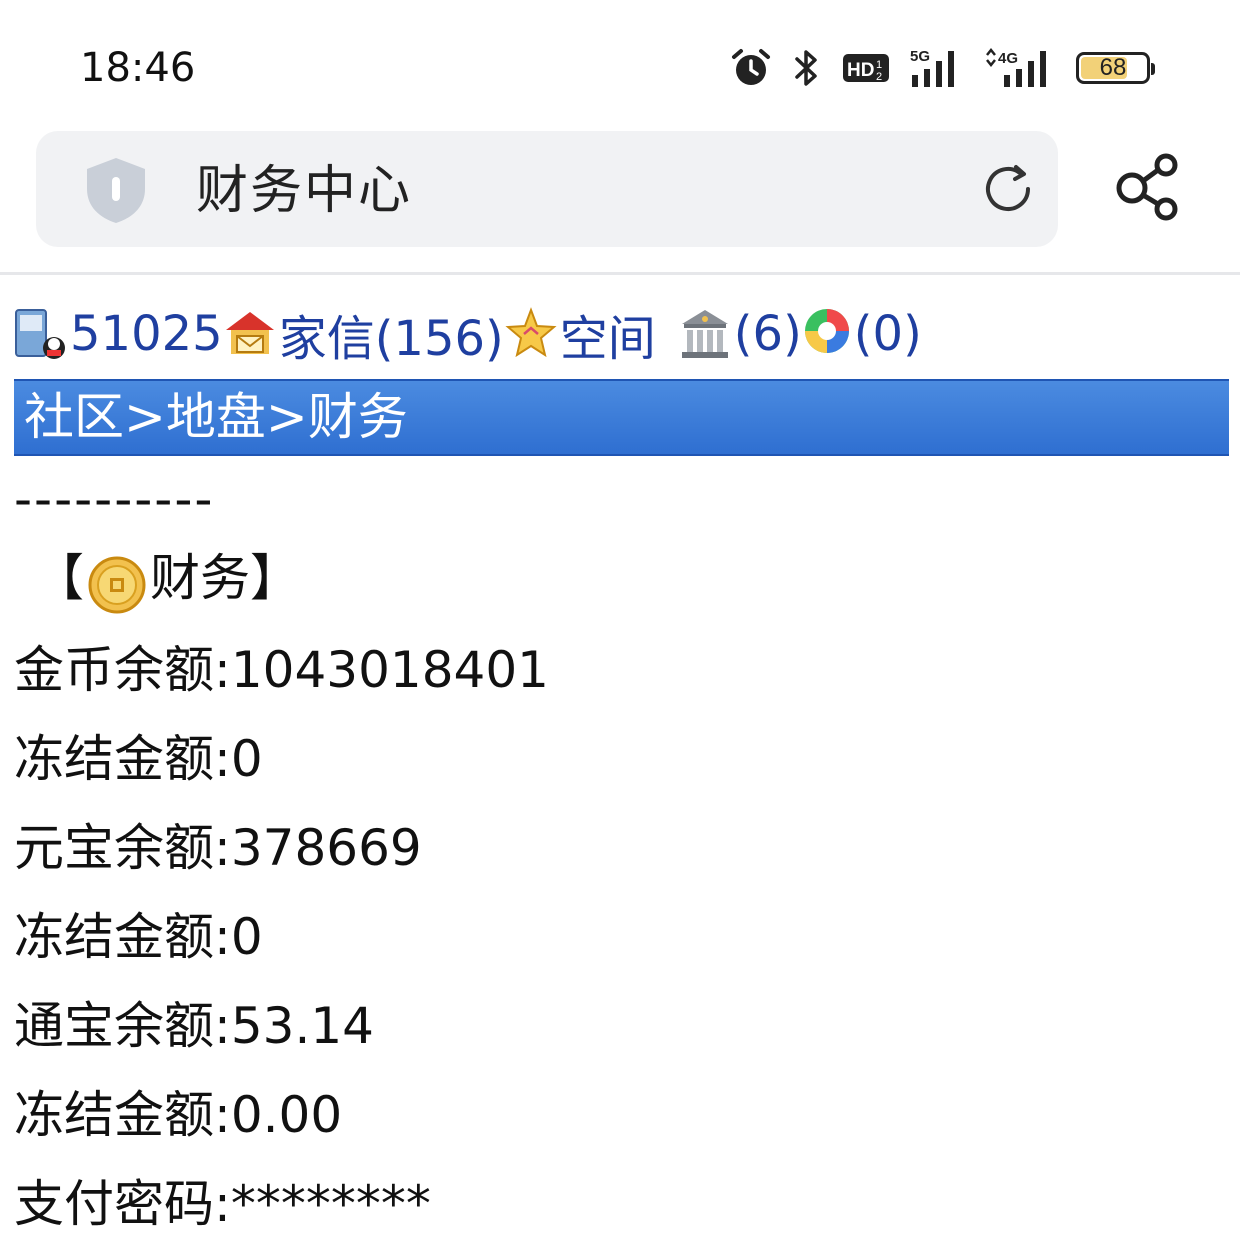 This screenshot has width=1240, height=1258. I want to click on page-title: 财务中心, so click(304, 191).